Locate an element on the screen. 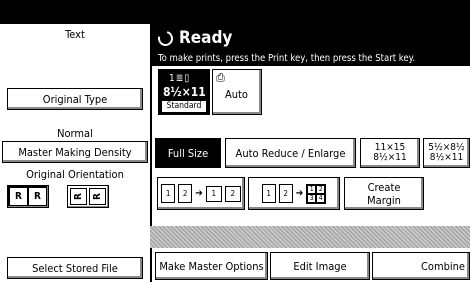 The image size is (470, 282). four-up-grid-icon: 1 2 3 4 is located at coordinates (316, 193).